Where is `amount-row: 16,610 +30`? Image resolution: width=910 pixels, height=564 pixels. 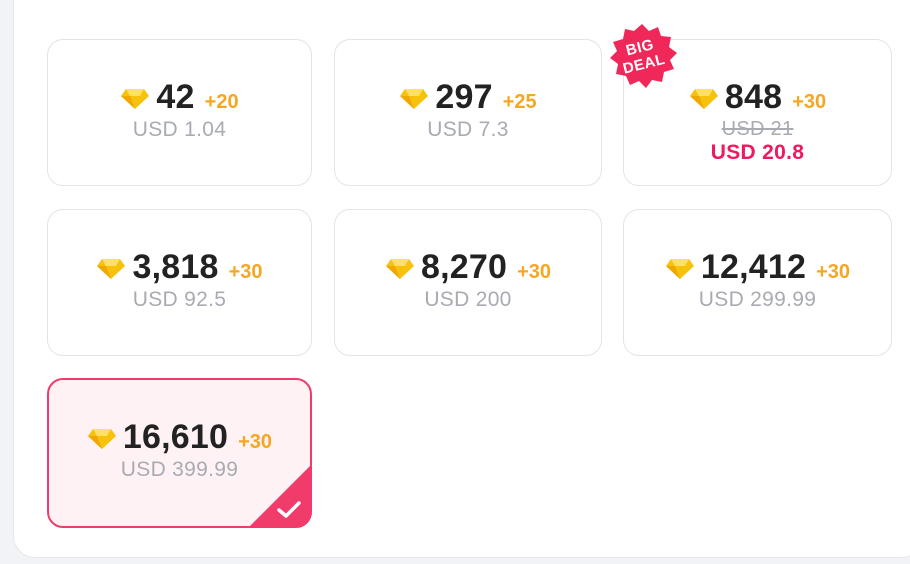
amount-row: 16,610 +30 is located at coordinates (179, 438).